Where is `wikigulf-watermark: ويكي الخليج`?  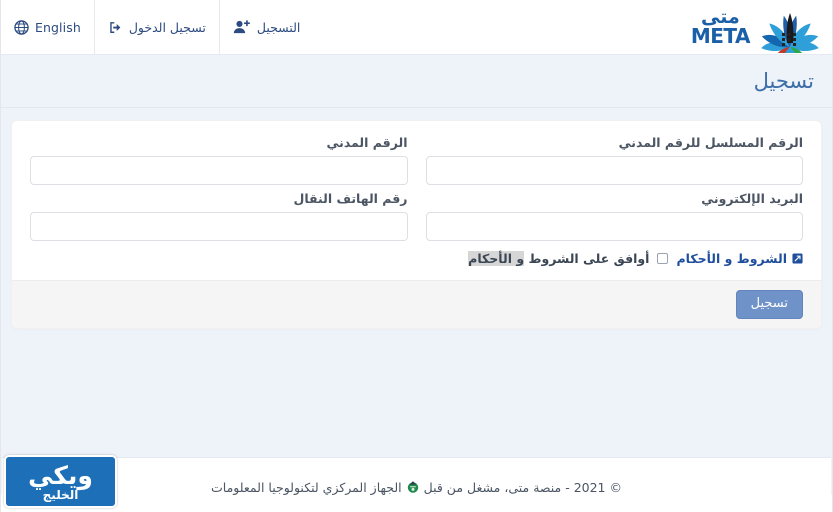
wikigulf-watermark: ويكي الخليج is located at coordinates (60, 481).